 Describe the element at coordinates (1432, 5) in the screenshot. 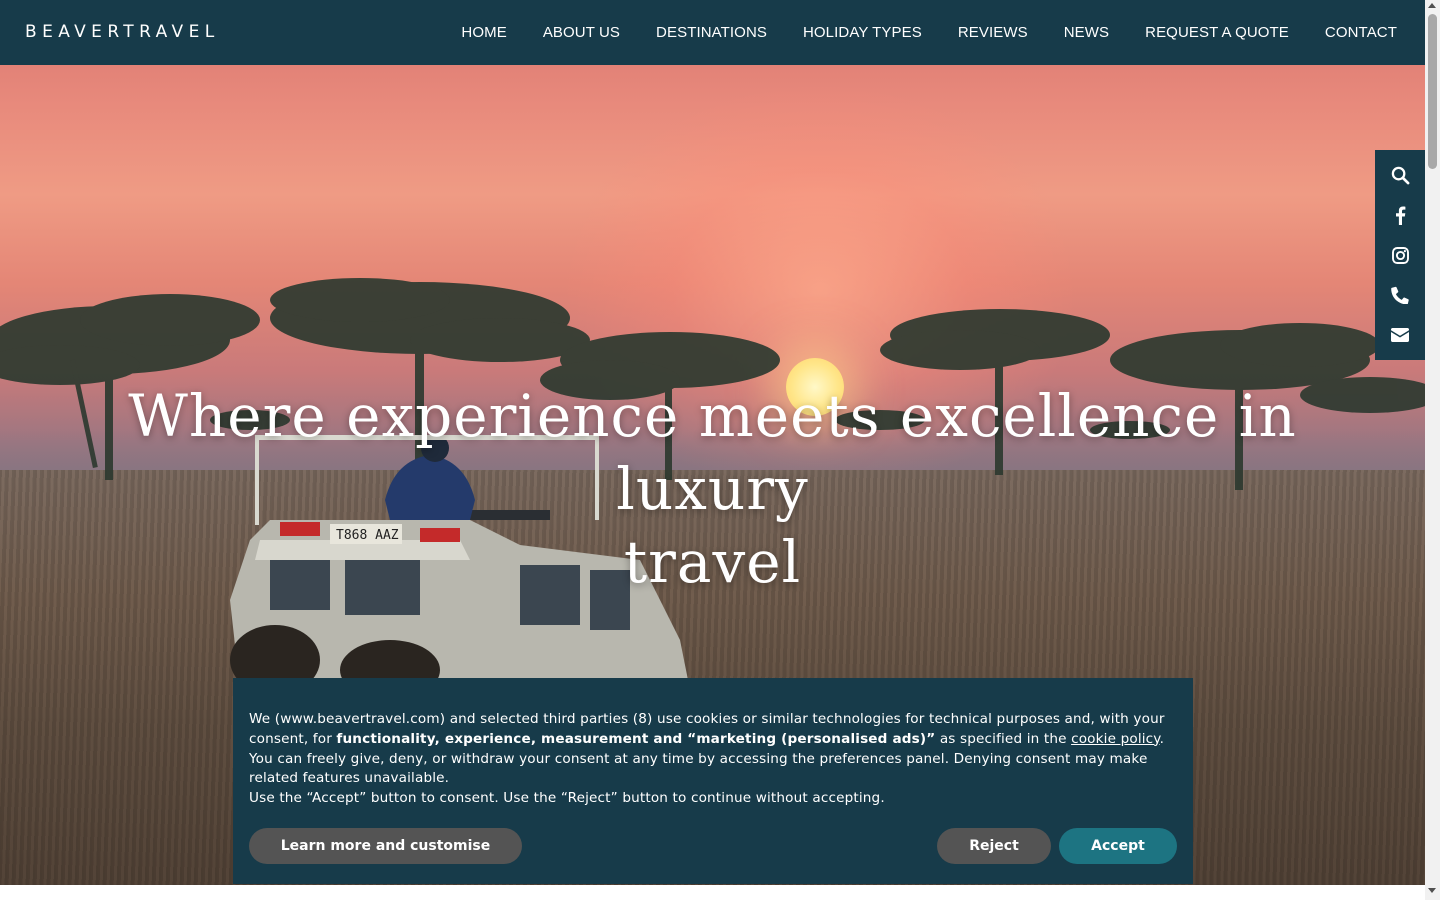

I see `scroll-up-arrow-icon` at that location.